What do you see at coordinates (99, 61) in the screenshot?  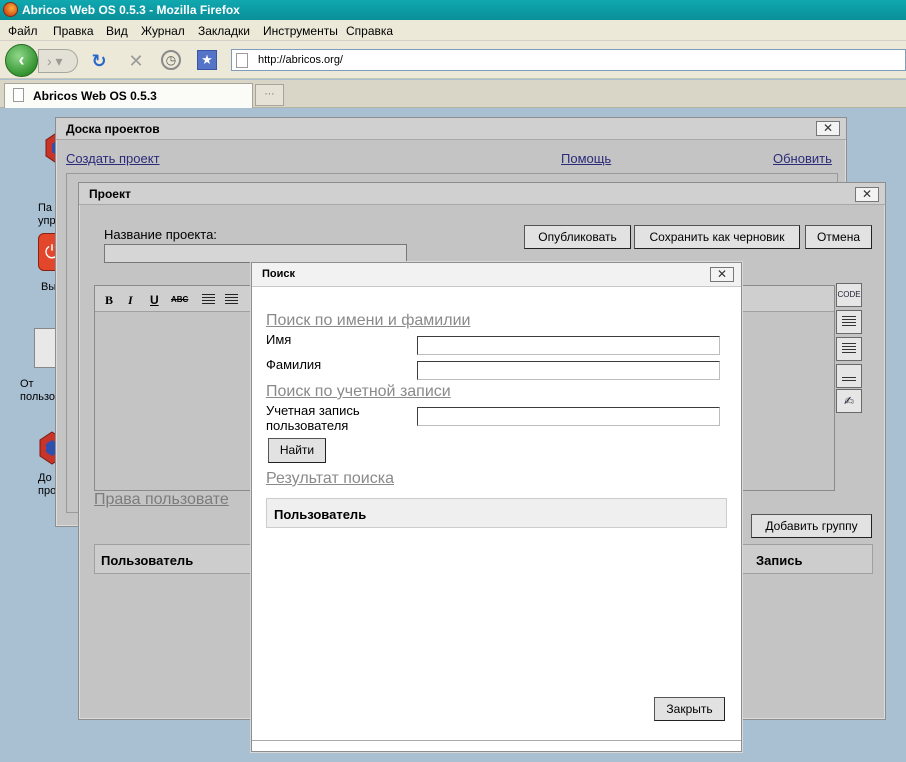 I see `reload-icon: ↻` at bounding box center [99, 61].